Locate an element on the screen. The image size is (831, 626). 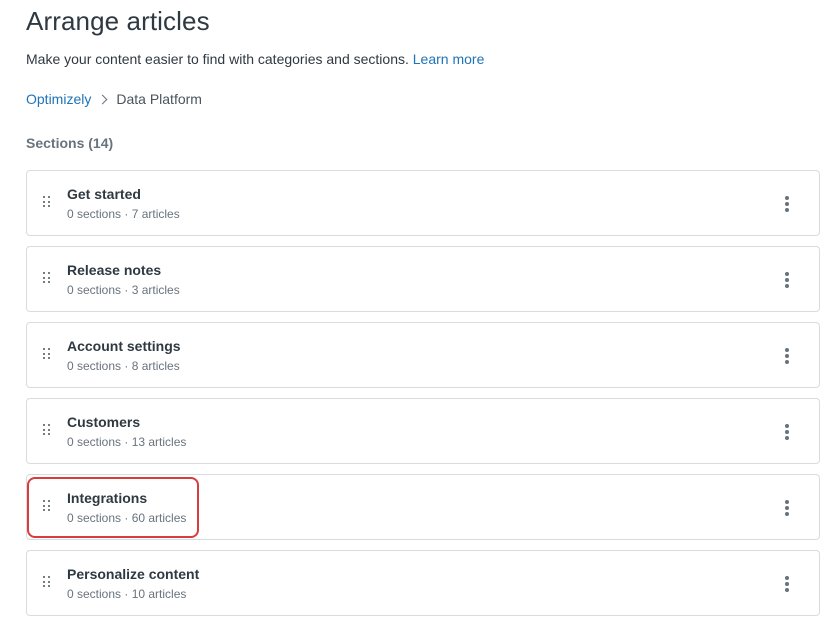
section-title: Personalize content is located at coordinates (133, 574).